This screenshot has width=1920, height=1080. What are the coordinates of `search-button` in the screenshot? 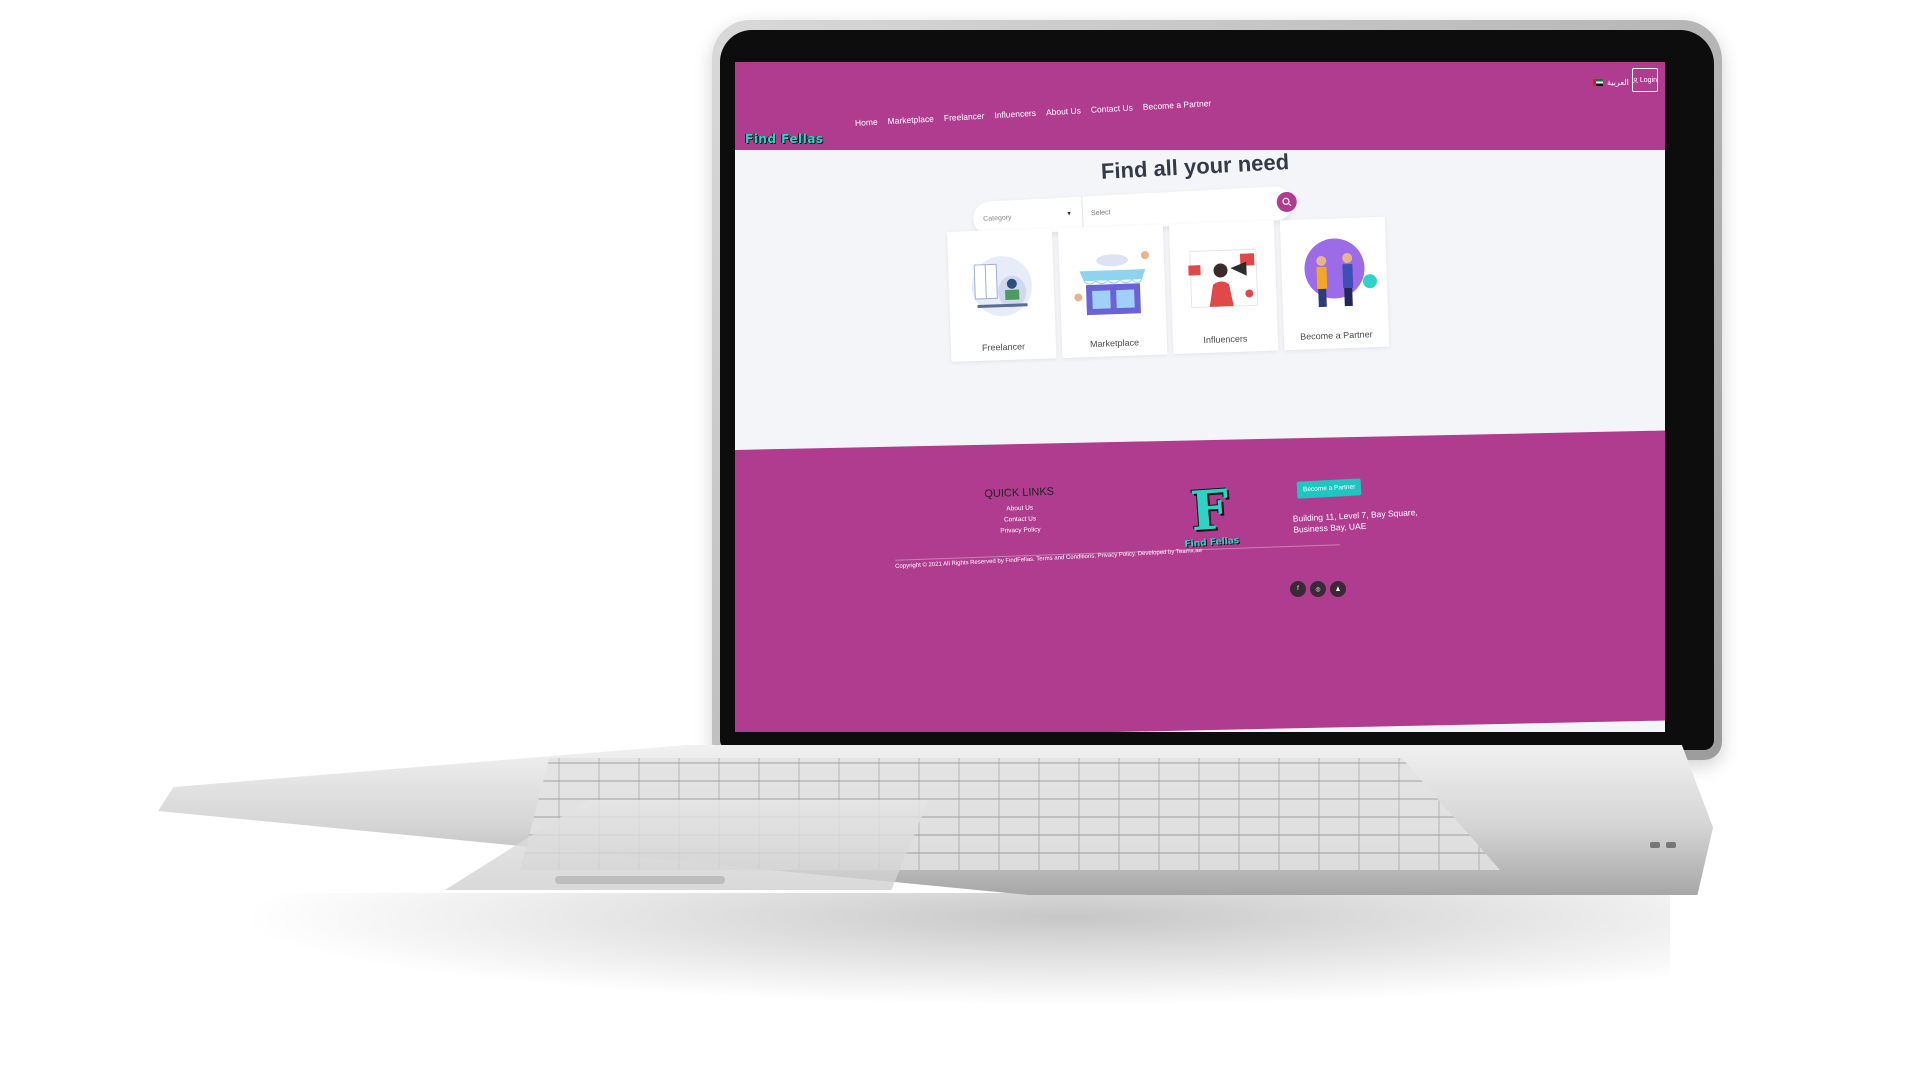 It's located at (1287, 202).